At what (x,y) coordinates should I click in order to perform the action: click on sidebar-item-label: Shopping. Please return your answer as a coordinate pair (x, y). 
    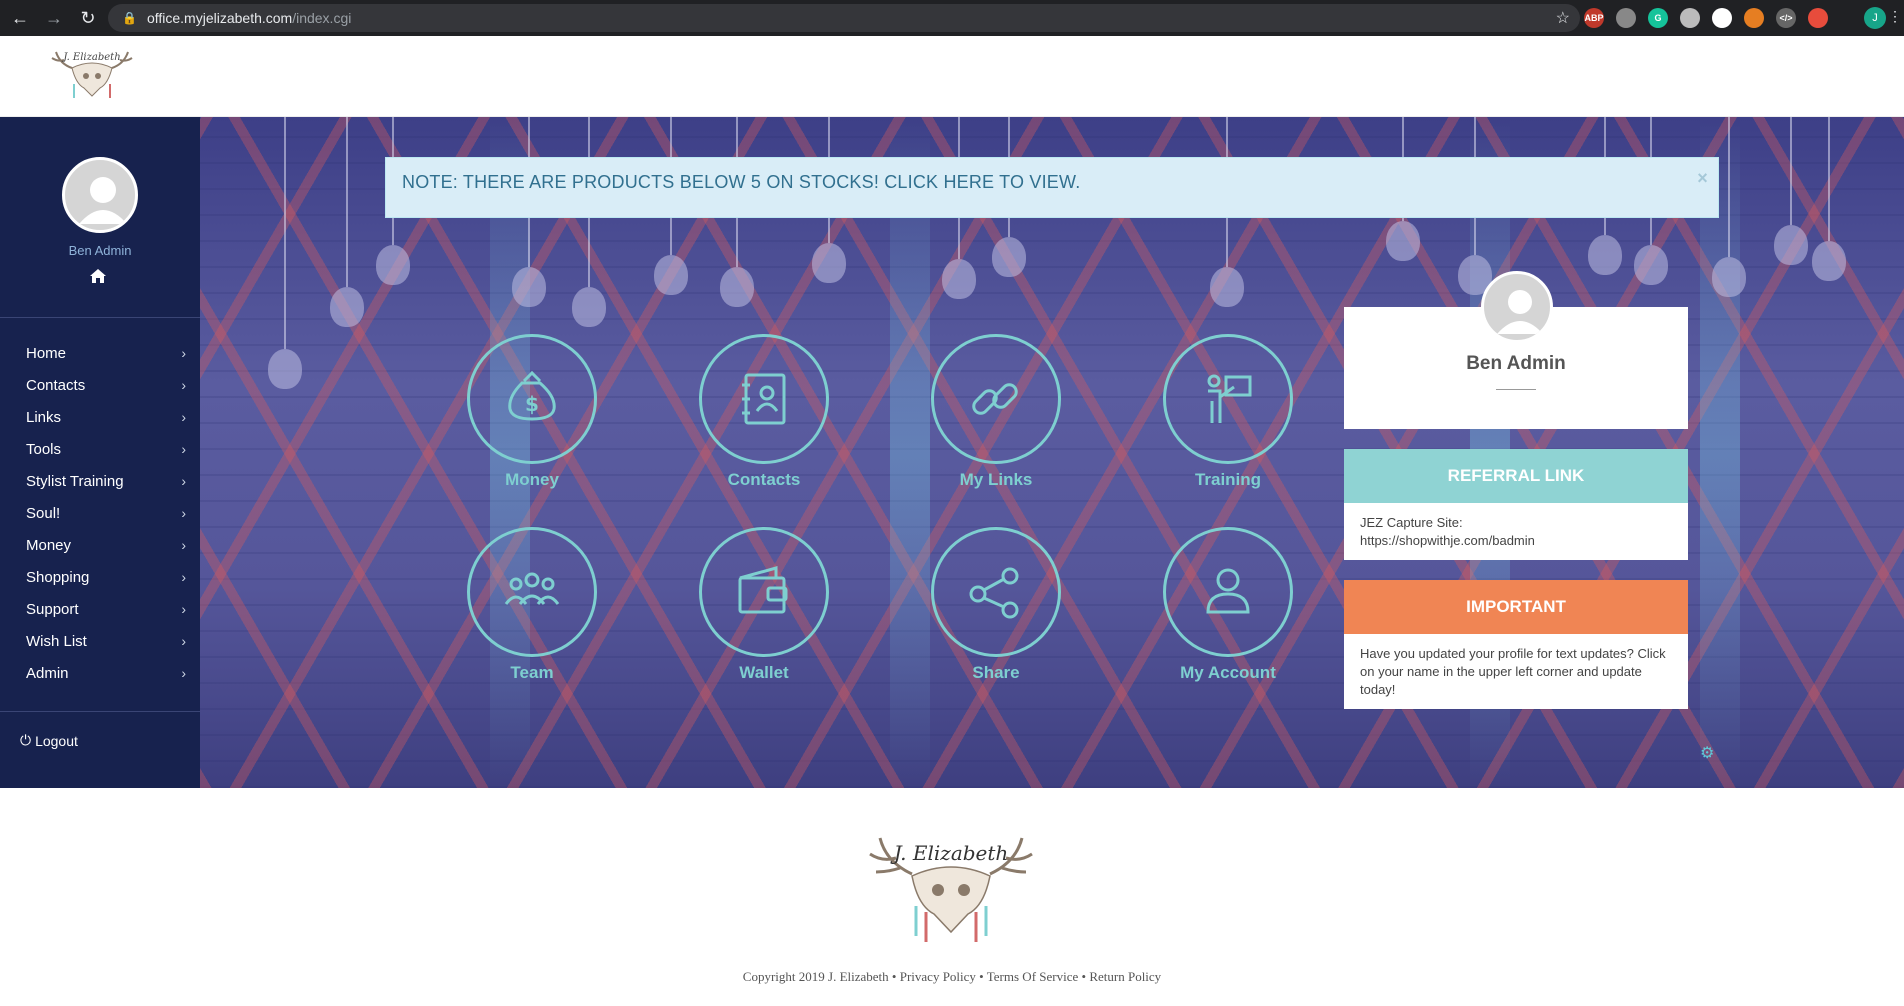
    Looking at the image, I should click on (58, 577).